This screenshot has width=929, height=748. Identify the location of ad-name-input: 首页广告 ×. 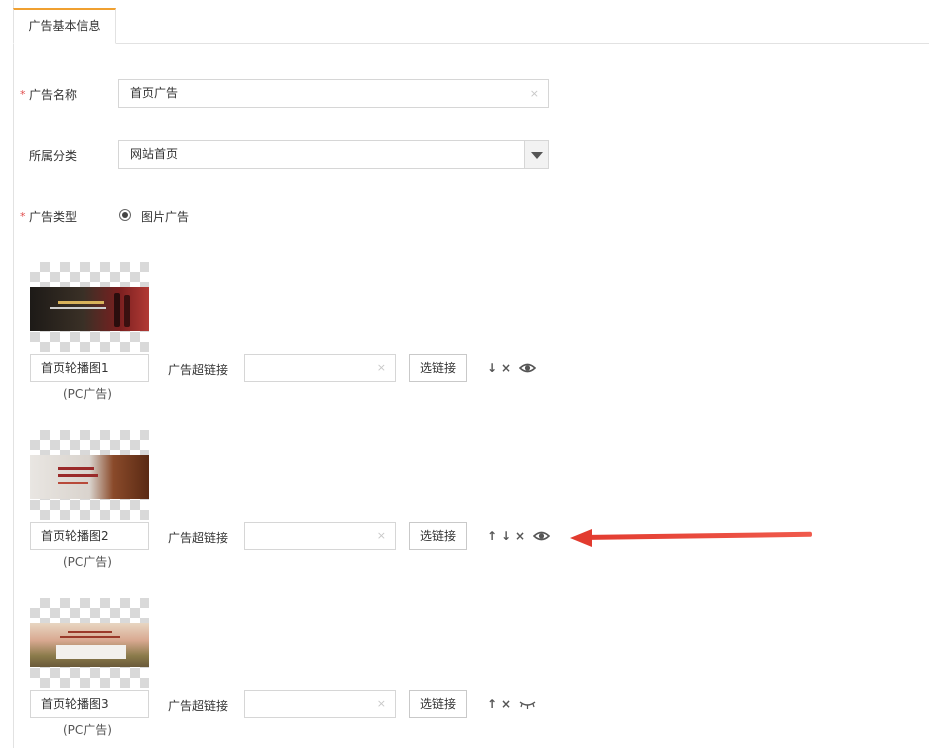
(333, 93).